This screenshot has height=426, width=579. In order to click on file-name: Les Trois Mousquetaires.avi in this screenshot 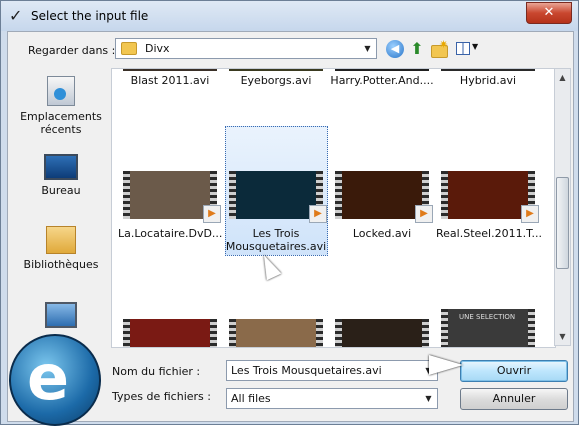, I will do `click(276, 240)`.